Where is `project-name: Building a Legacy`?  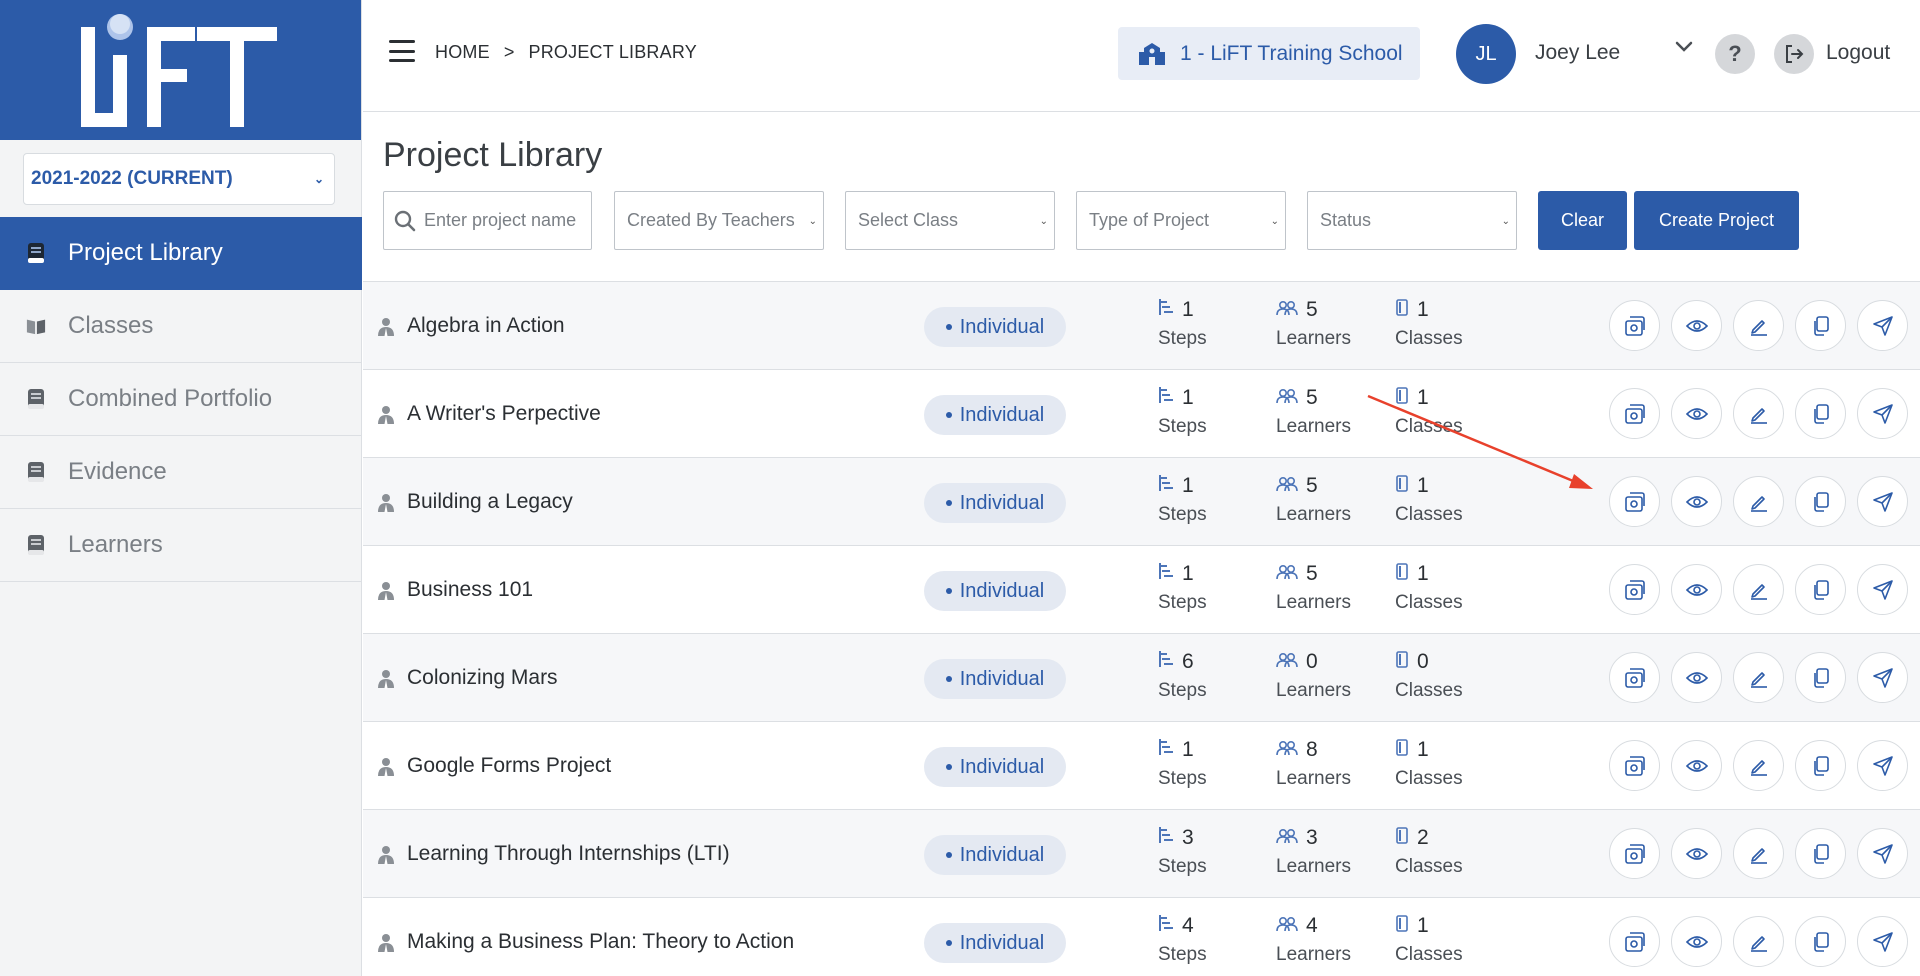 project-name: Building a Legacy is located at coordinates (490, 502).